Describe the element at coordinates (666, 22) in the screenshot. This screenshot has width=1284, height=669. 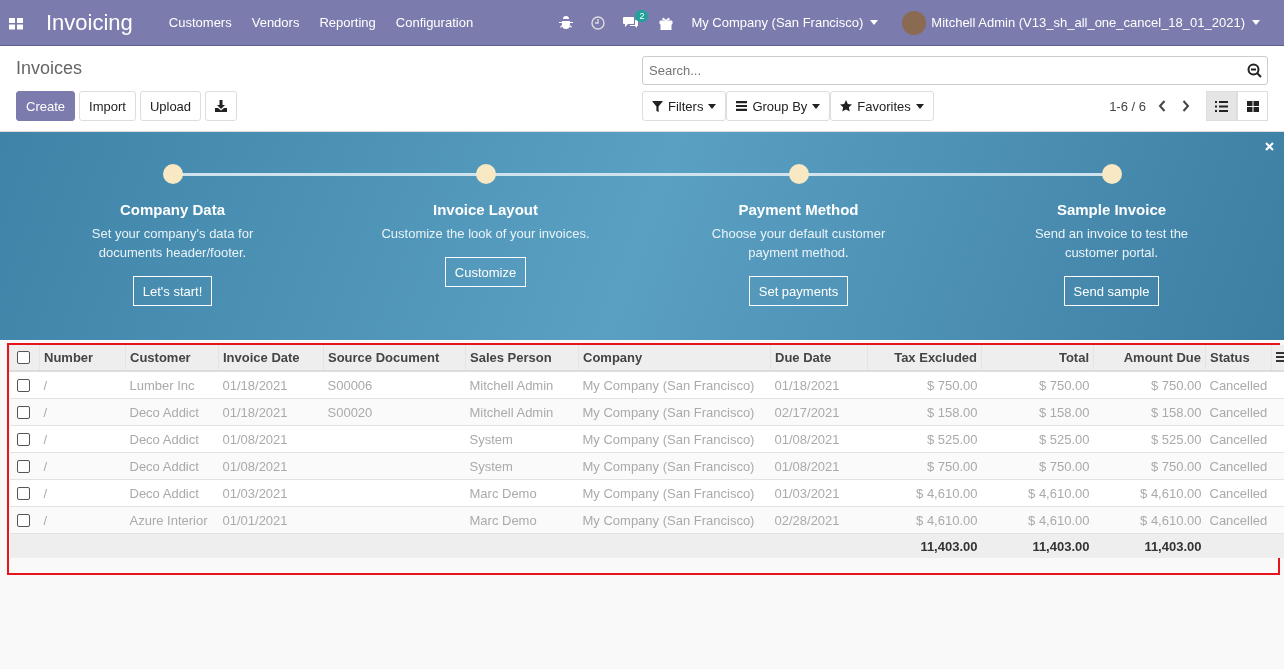
I see `gift-icon` at that location.